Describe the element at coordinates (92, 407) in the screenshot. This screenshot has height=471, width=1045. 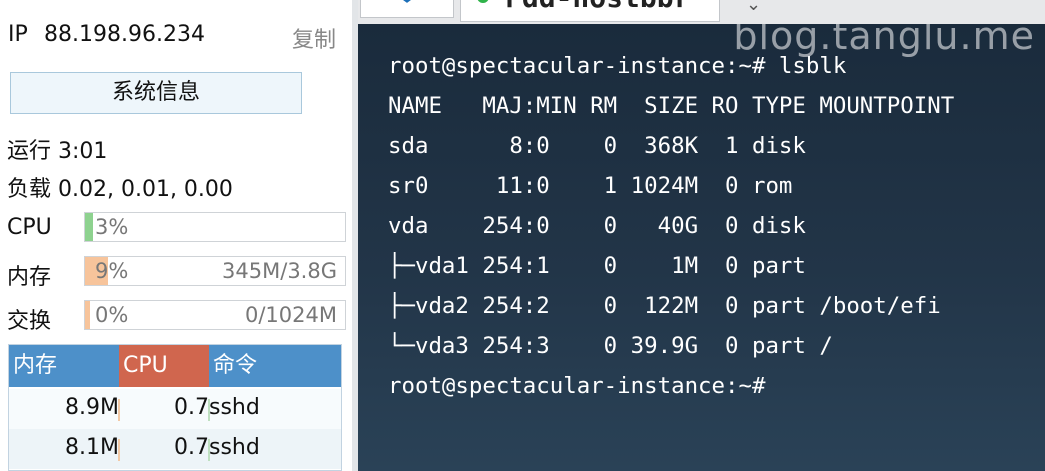
I see `process-memory: 8.9M` at that location.